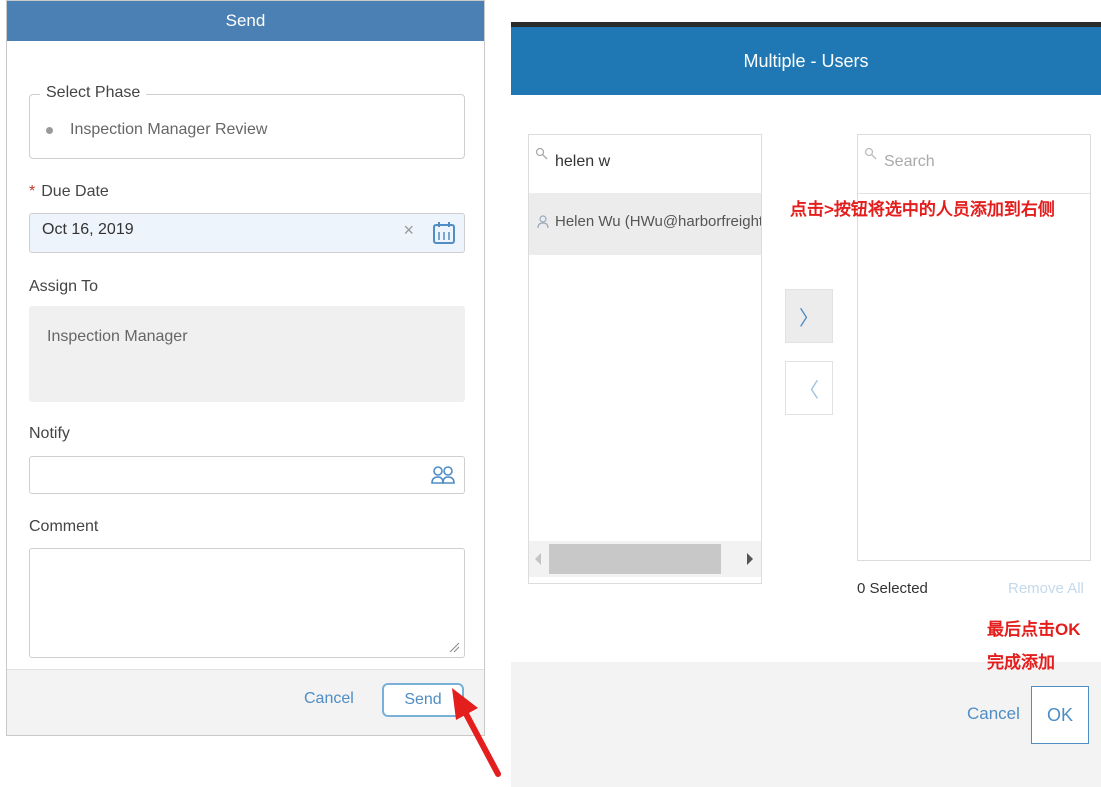 This screenshot has width=1101, height=787. Describe the element at coordinates (635, 559) in the screenshot. I see `scrollbar-thumb` at that location.